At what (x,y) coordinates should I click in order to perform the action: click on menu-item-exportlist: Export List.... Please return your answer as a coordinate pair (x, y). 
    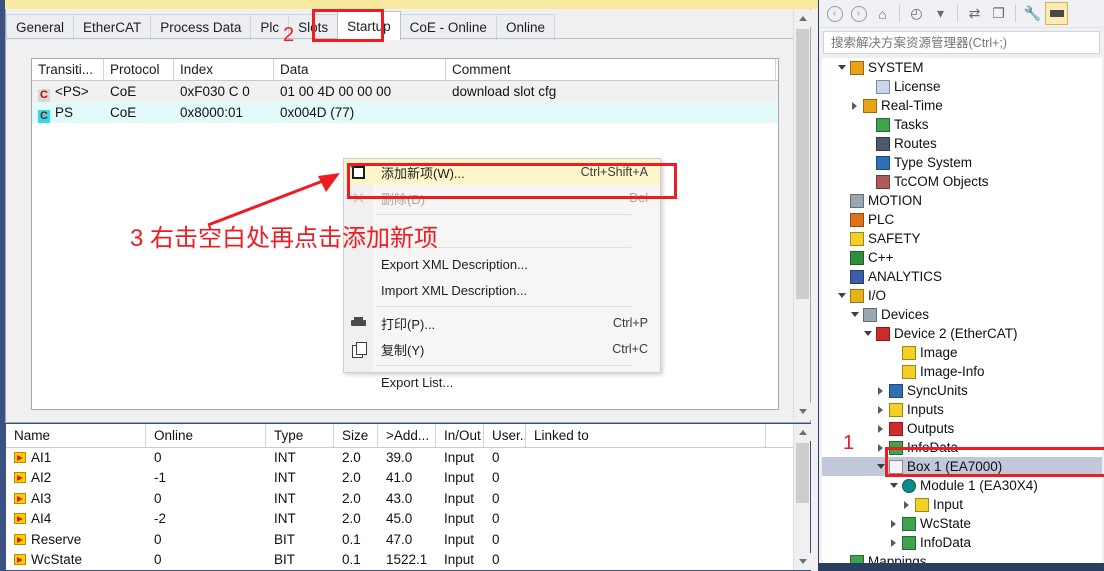
    Looking at the image, I should click on (502, 382).